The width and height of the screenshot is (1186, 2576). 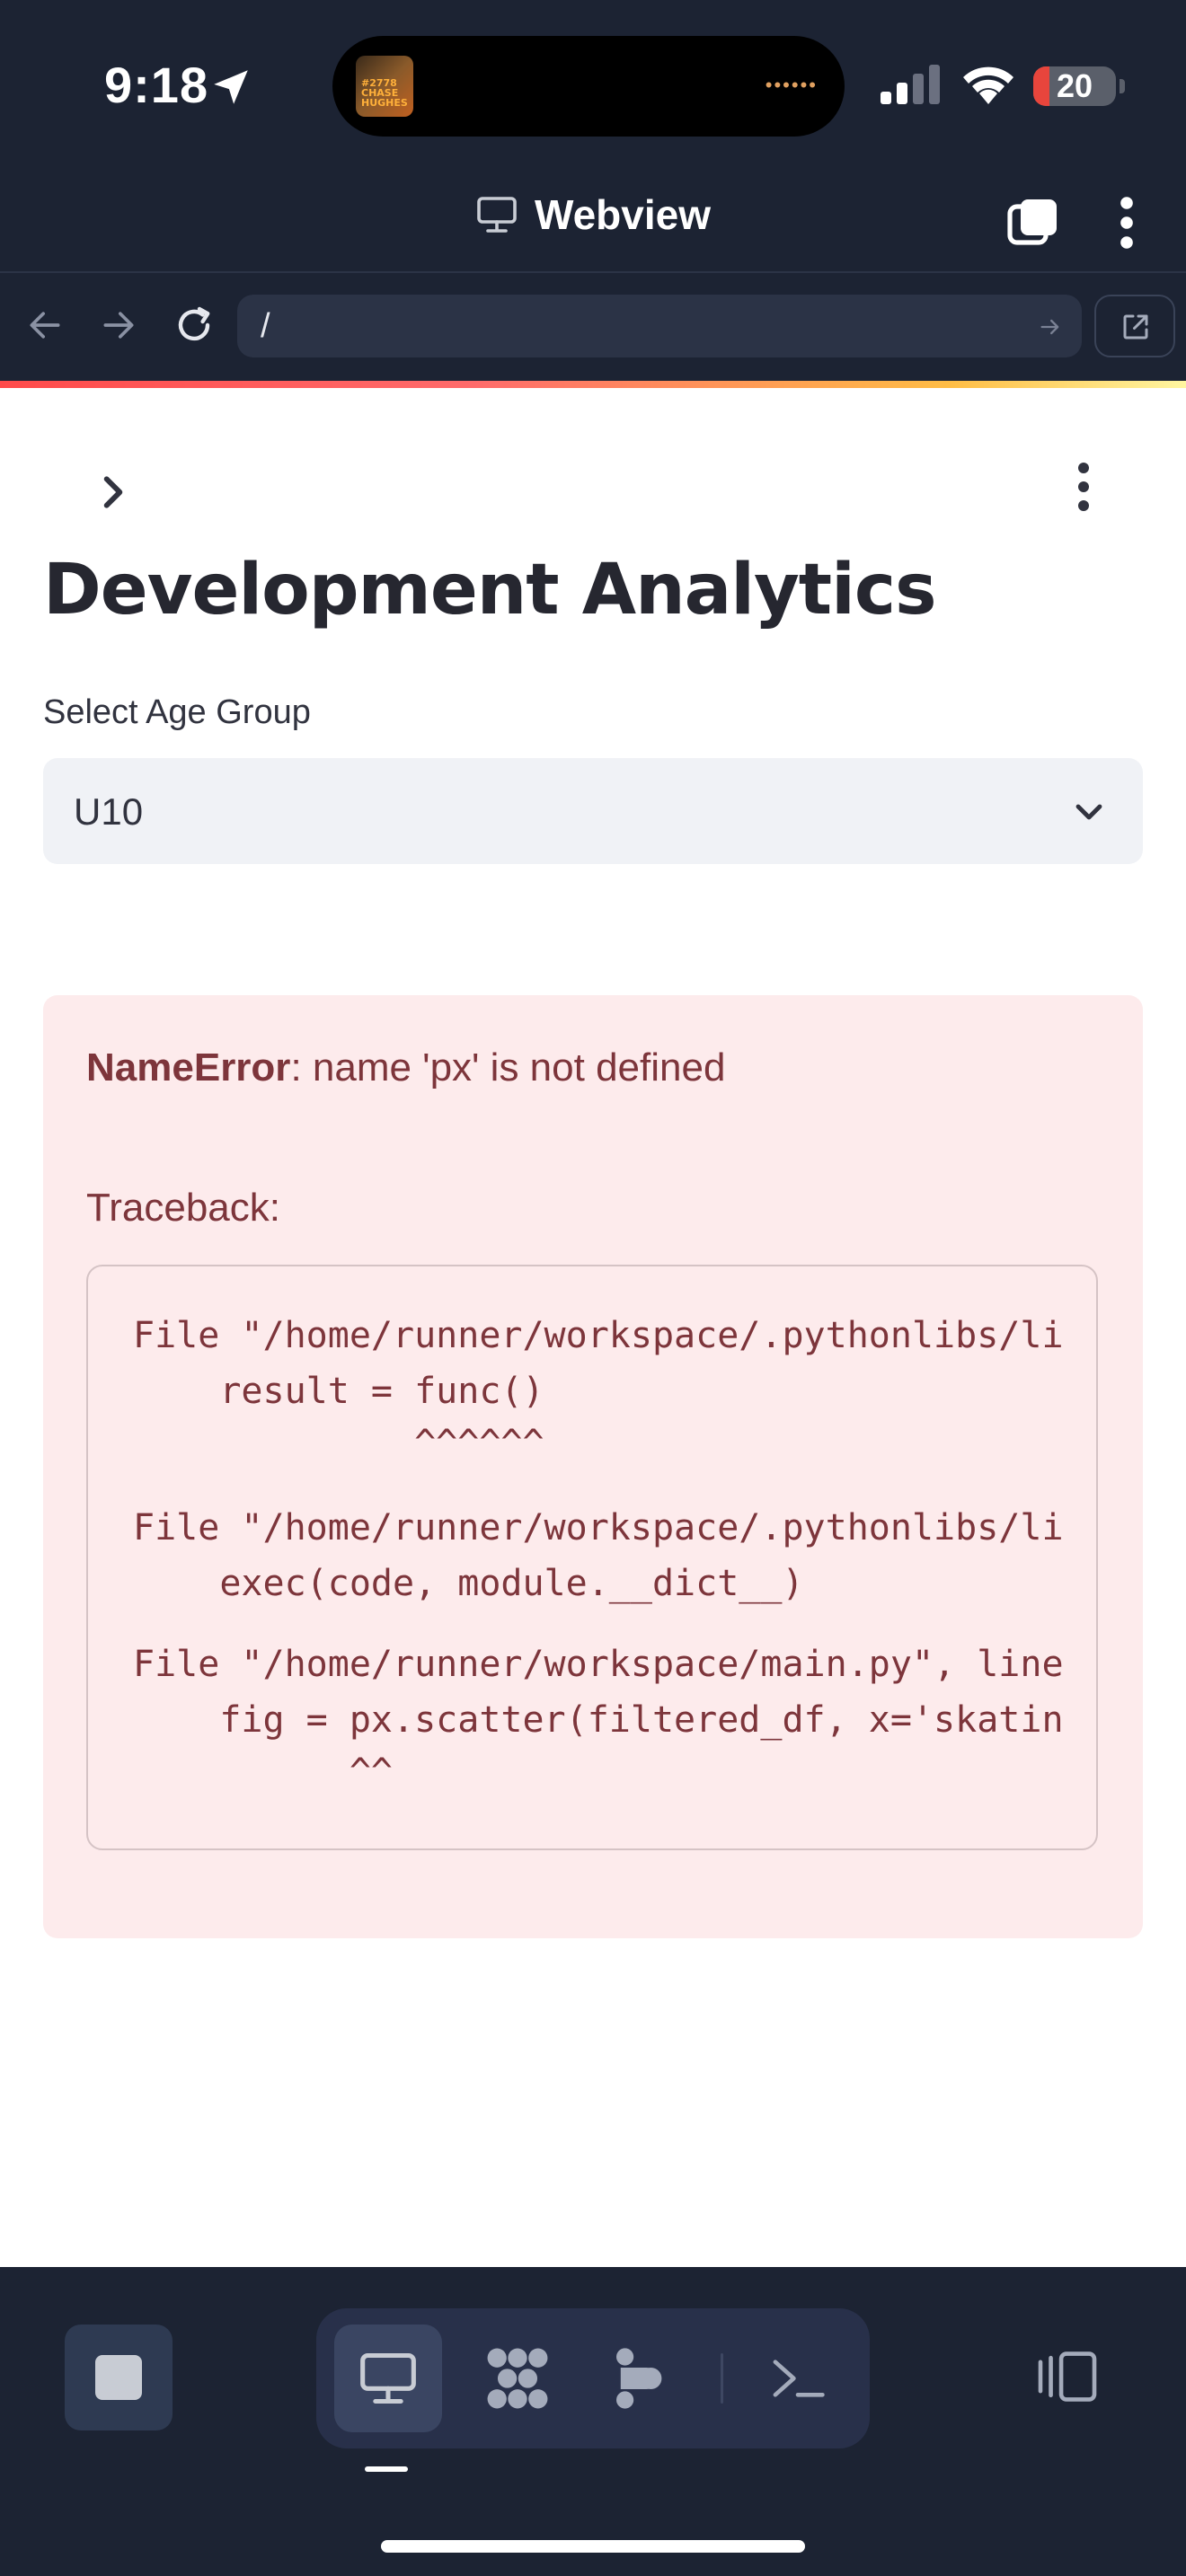 What do you see at coordinates (384, 93) in the screenshot?
I see `artwork-text: #2778 CHASE HUGHES` at bounding box center [384, 93].